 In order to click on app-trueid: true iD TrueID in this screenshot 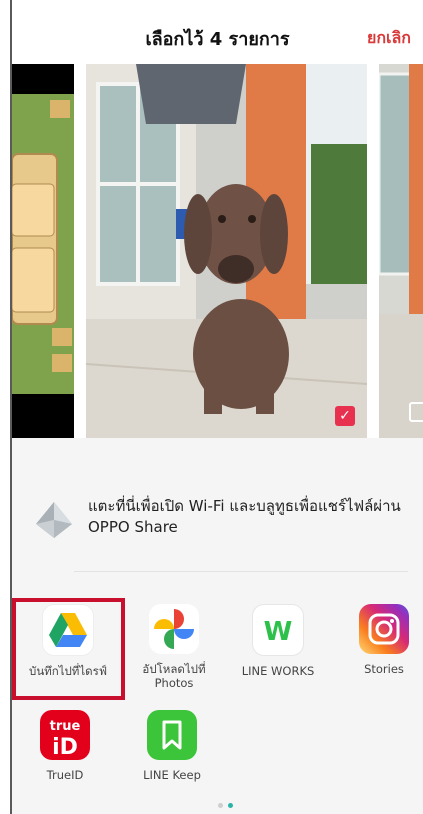, I will do `click(65, 746)`.